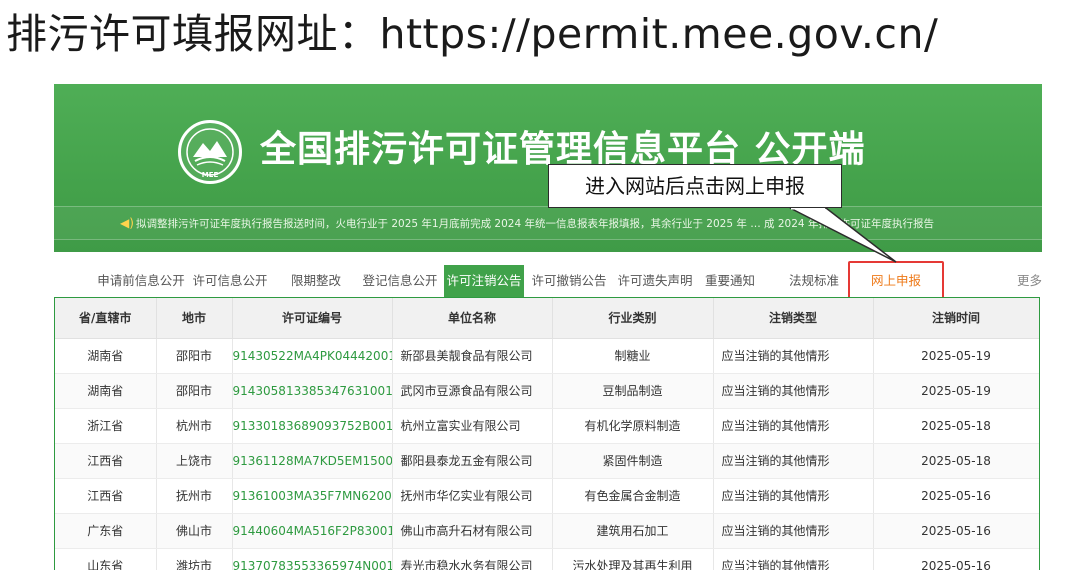 This screenshot has width=1080, height=570. I want to click on instruction-callout: 进入网站后点击网上申报, so click(695, 186).